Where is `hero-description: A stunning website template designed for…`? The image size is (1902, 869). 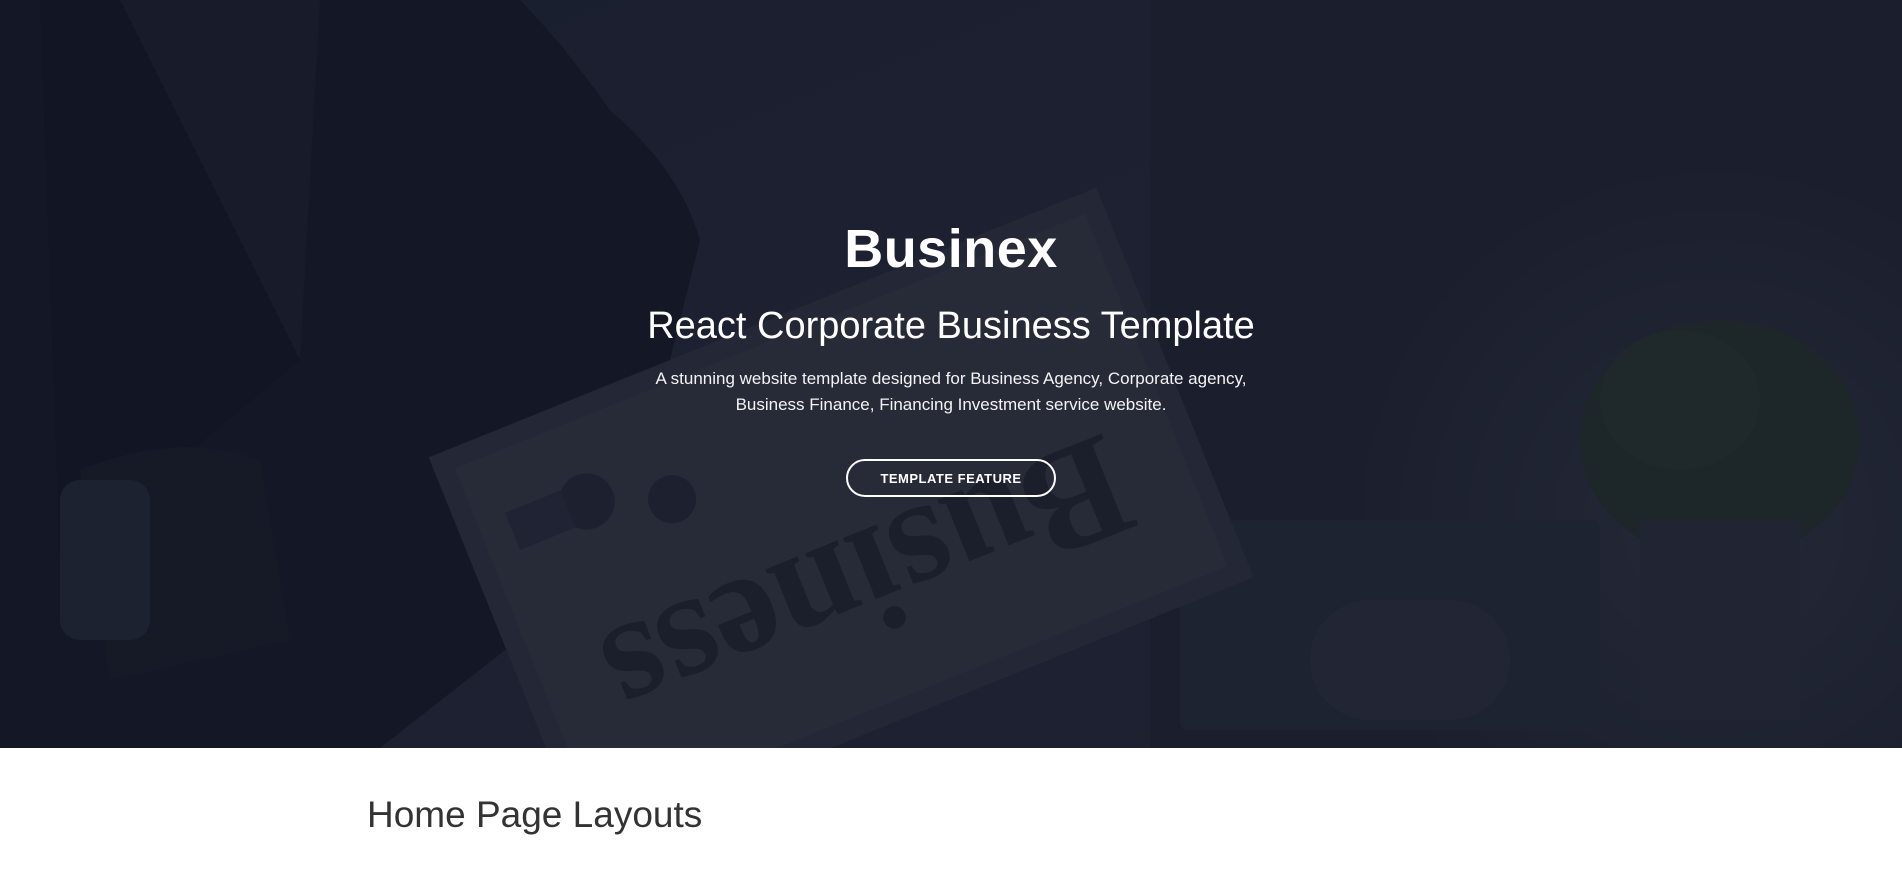 hero-description: A stunning website template designed for… is located at coordinates (951, 391).